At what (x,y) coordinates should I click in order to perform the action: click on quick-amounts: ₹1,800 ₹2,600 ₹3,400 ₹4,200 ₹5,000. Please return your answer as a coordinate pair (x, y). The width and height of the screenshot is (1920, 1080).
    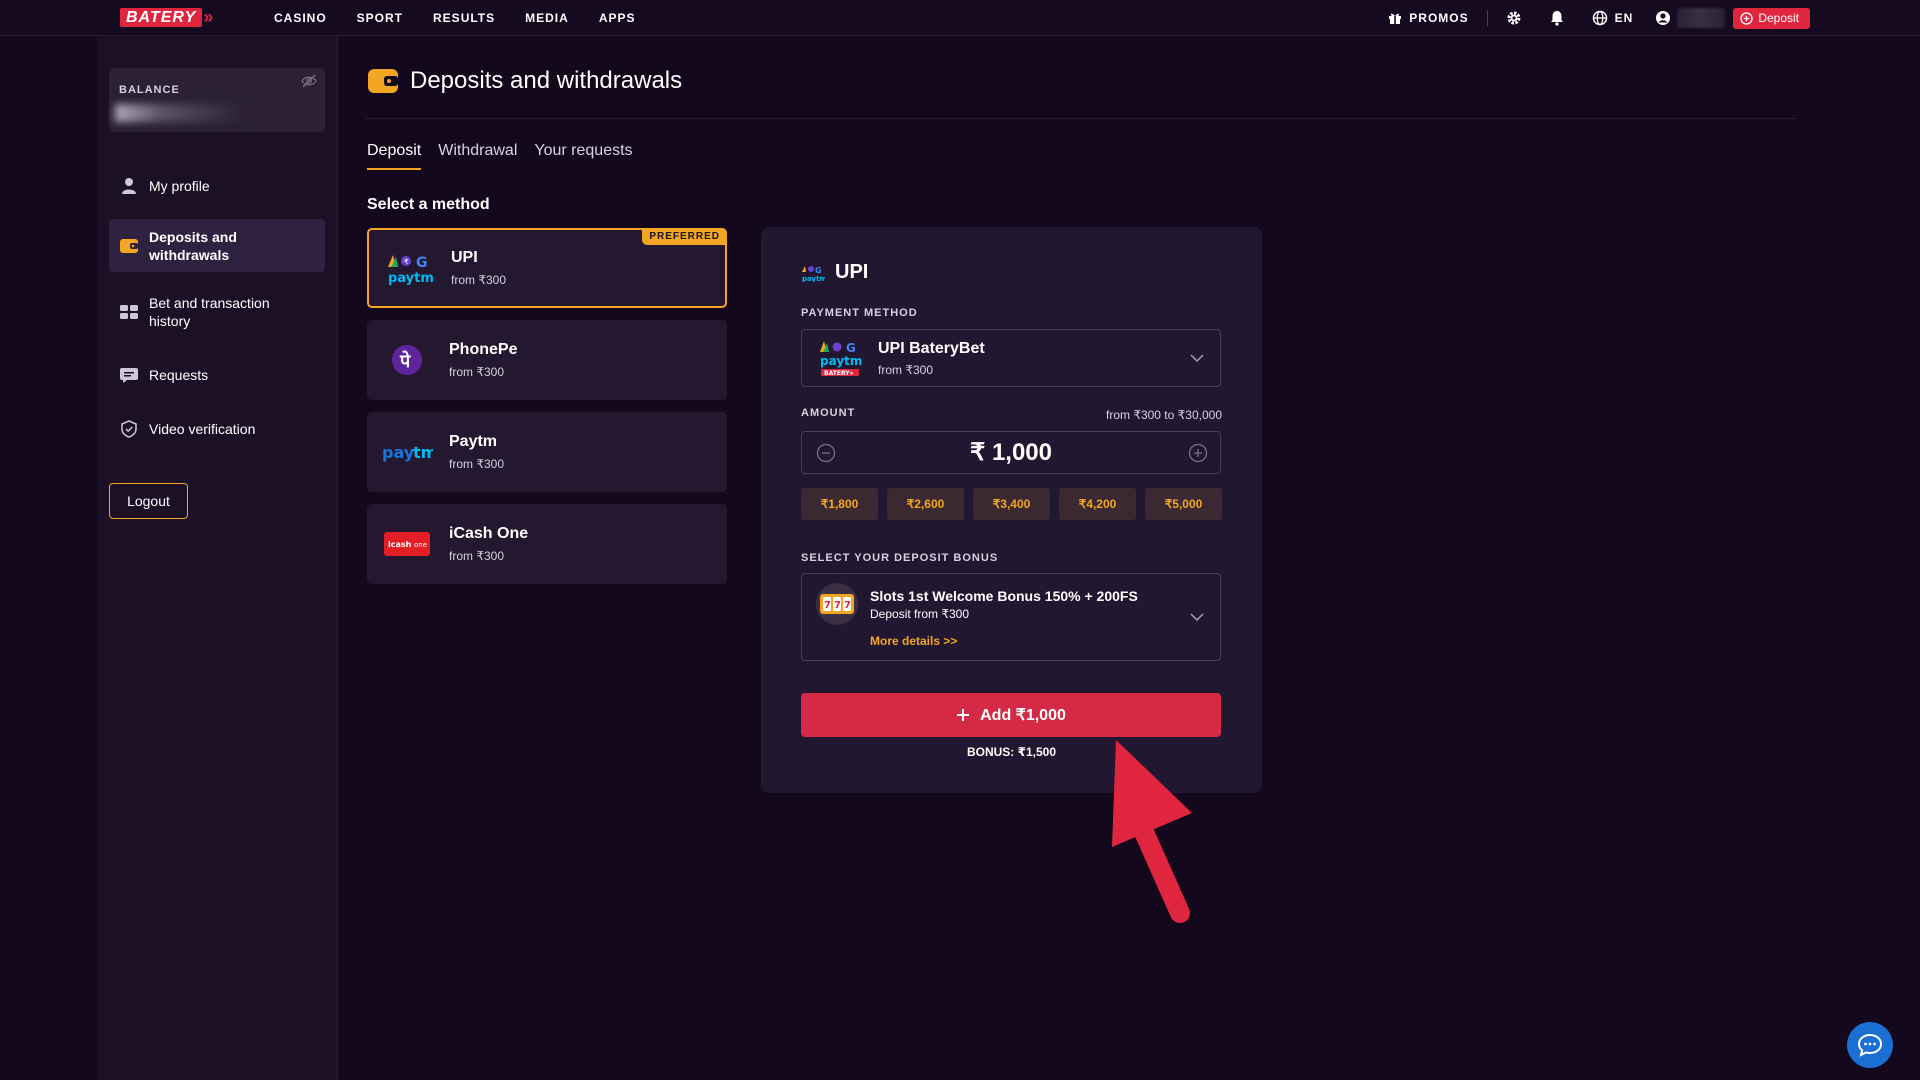
    Looking at the image, I should click on (1011, 504).